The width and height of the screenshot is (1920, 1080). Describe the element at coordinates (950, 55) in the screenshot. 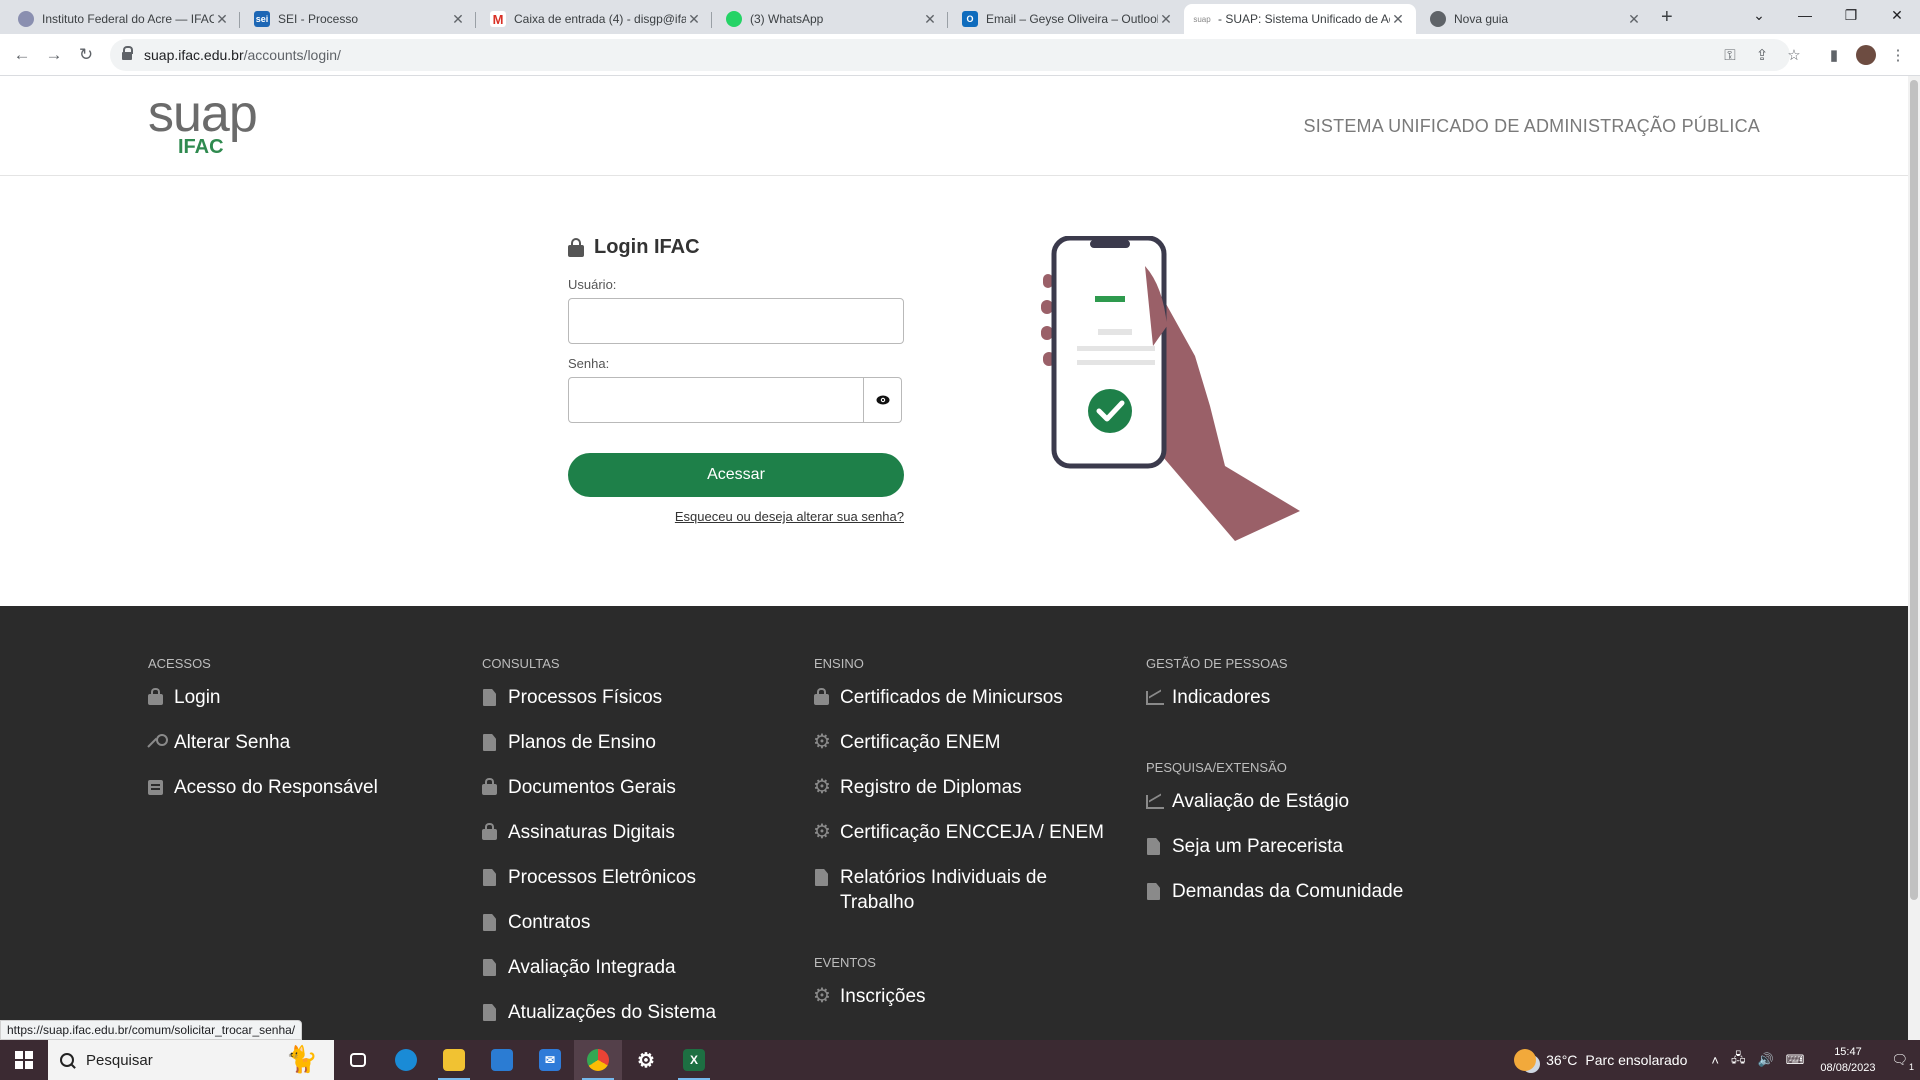

I see `address-bar: suap.ifac.edu.br/accounts/login/` at that location.